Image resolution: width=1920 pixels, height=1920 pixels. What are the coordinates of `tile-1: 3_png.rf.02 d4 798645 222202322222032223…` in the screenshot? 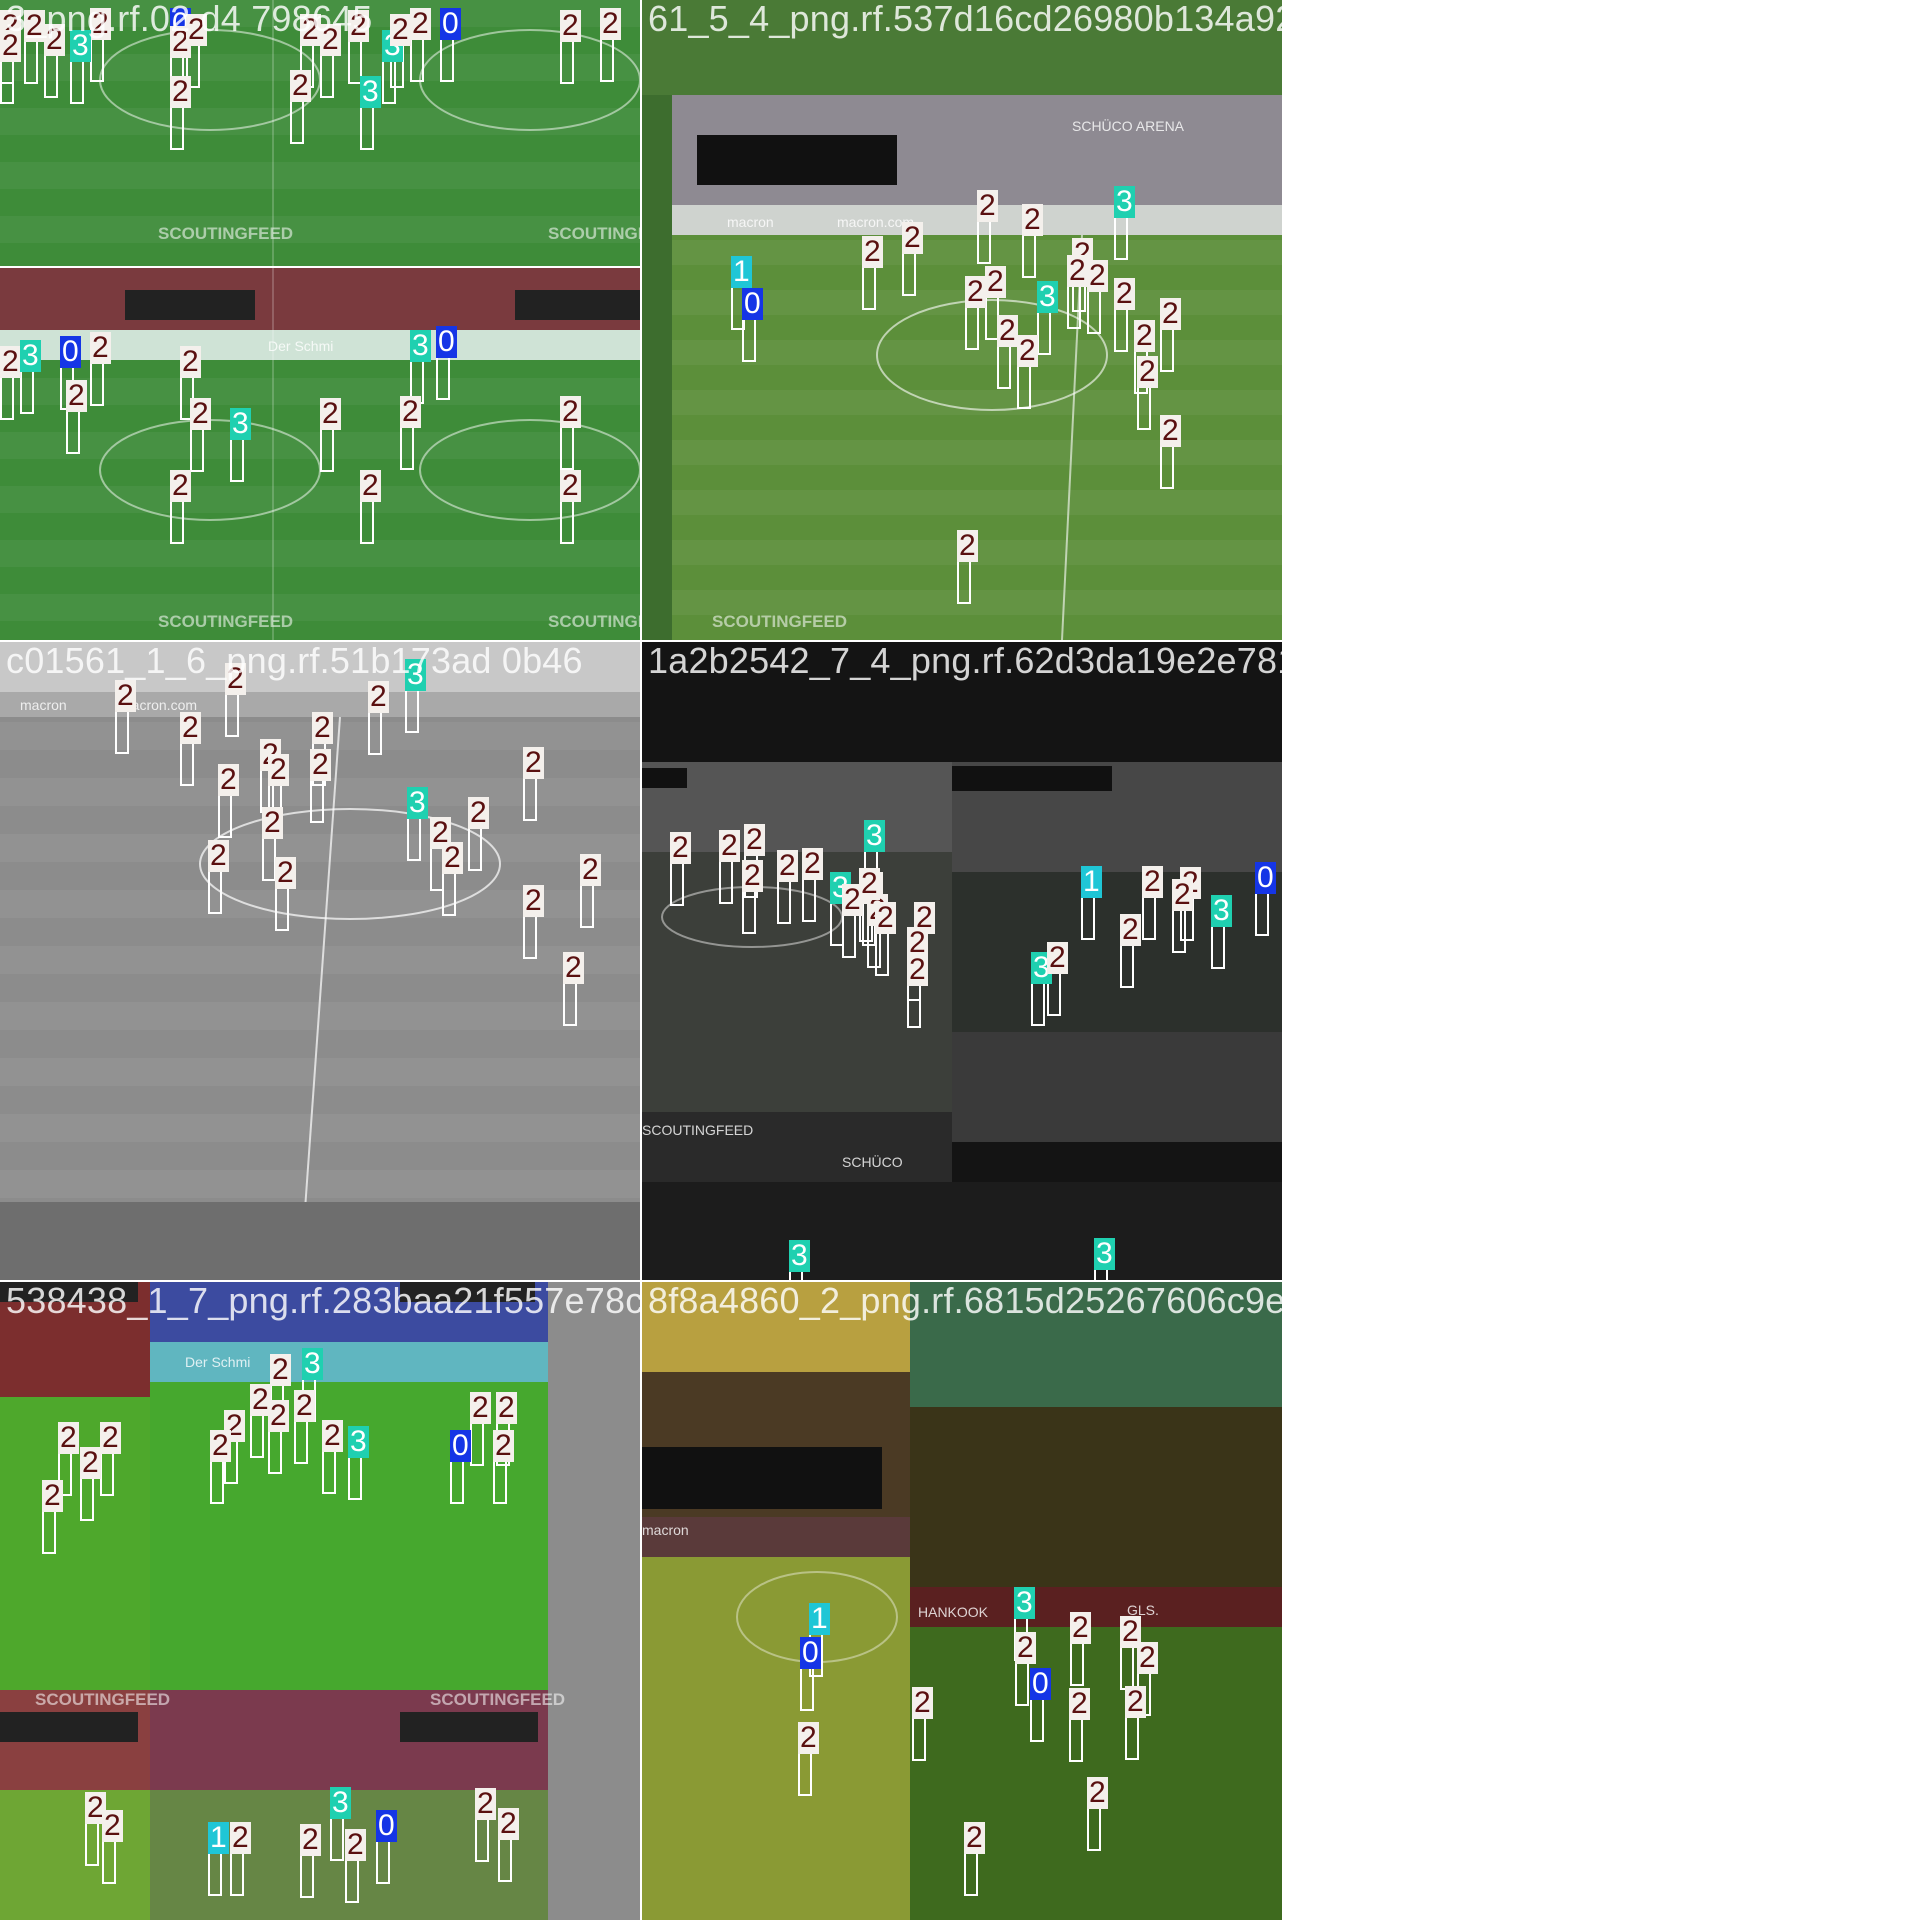 It's located at (320, 320).